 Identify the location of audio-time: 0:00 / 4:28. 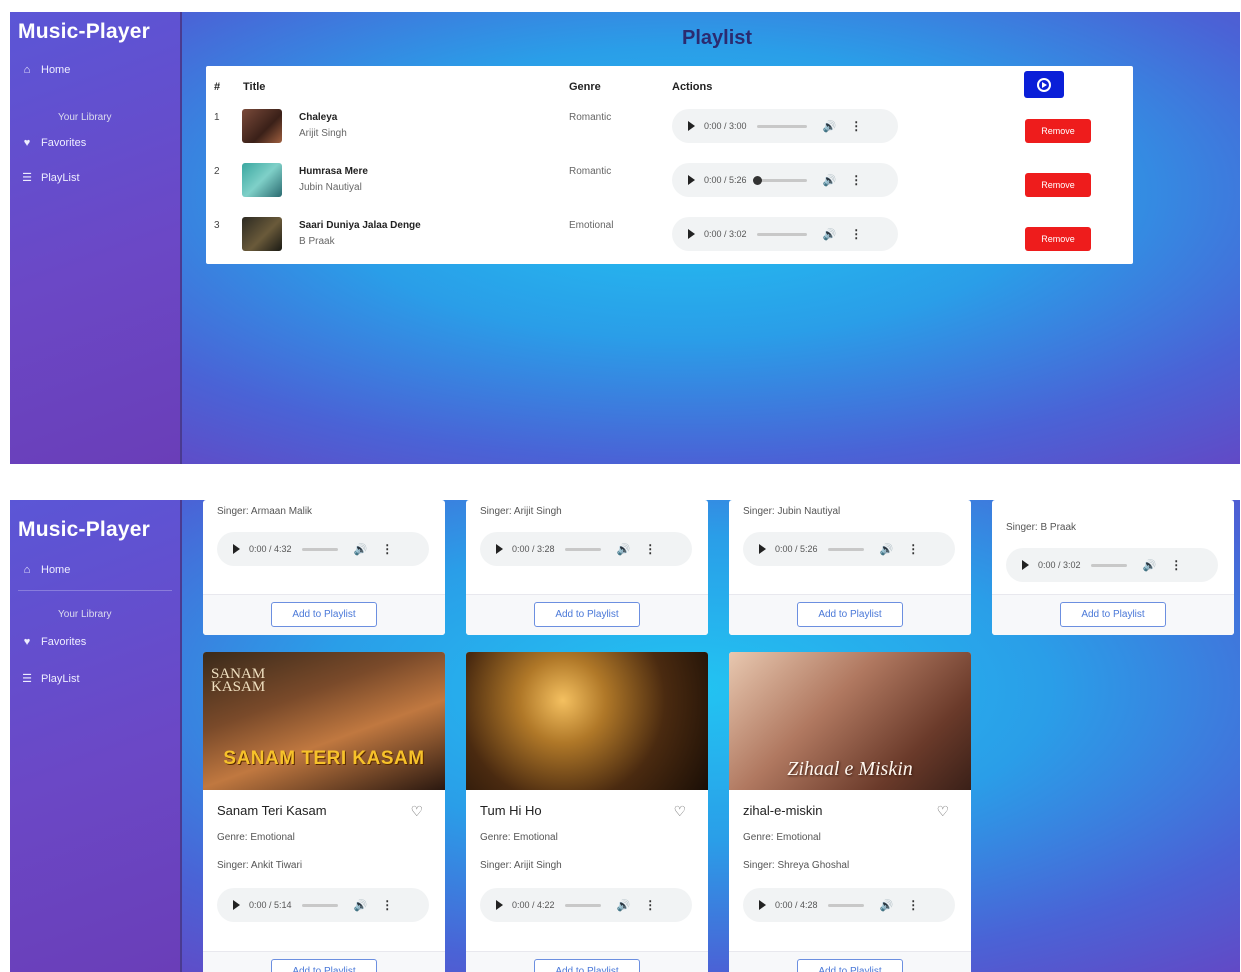
(796, 905).